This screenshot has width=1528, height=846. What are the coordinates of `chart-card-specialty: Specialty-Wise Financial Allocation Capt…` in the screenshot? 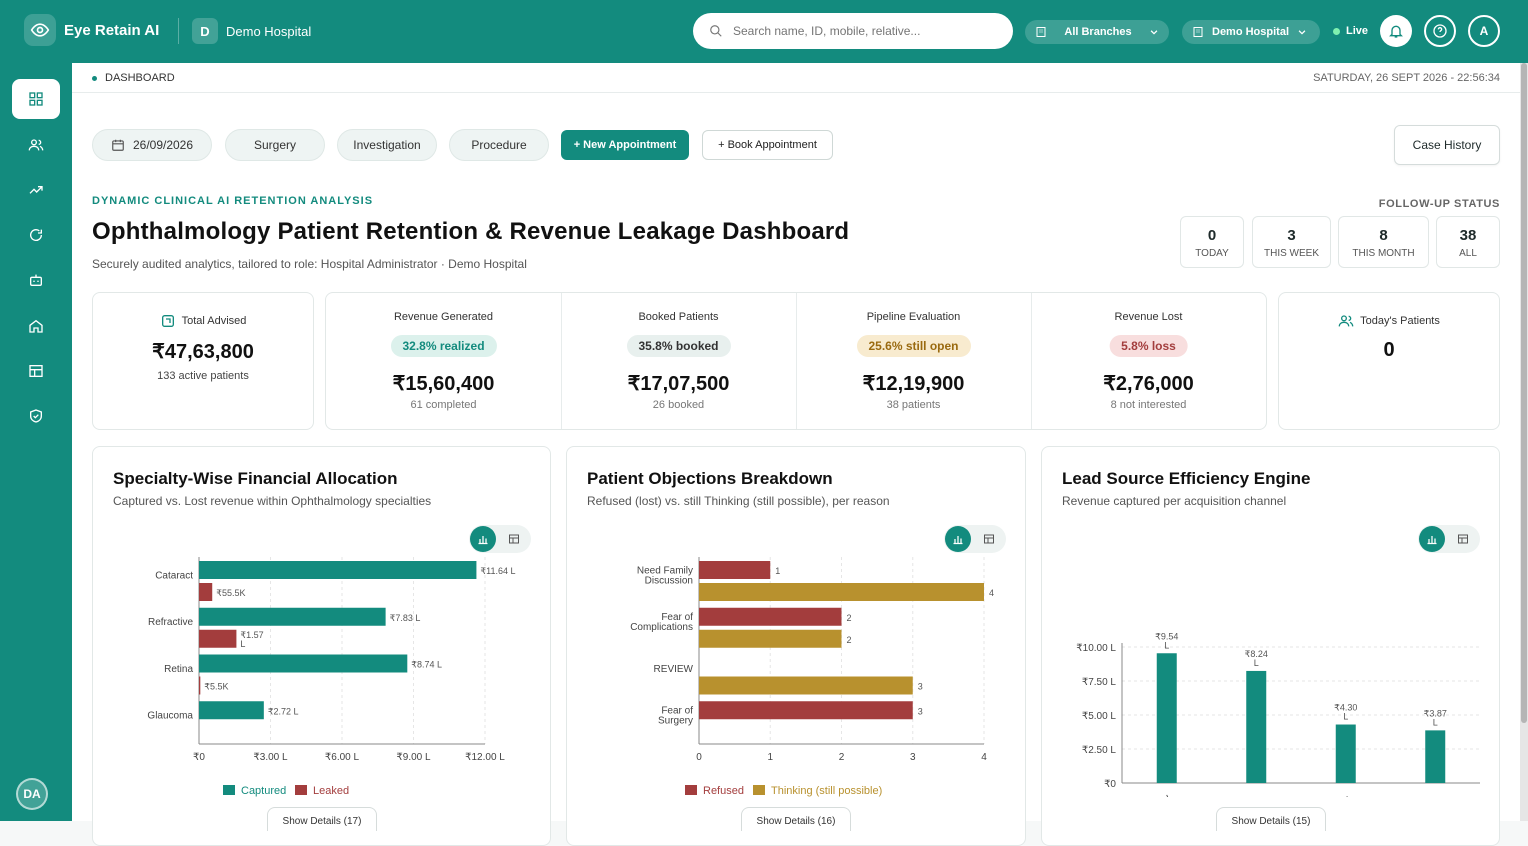 It's located at (321, 646).